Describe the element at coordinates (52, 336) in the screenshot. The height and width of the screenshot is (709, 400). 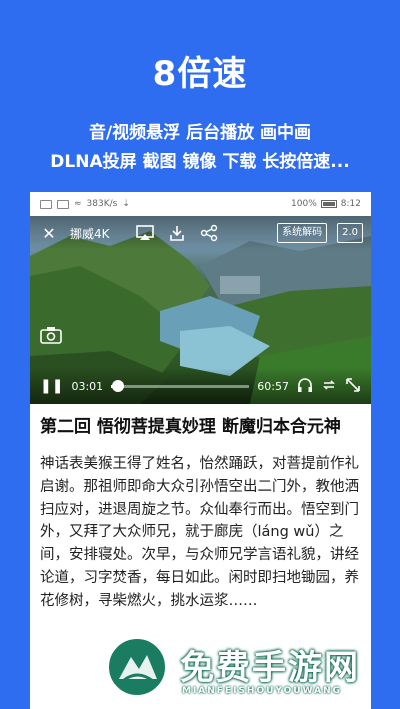
I see `screenshot-camera-icon` at that location.